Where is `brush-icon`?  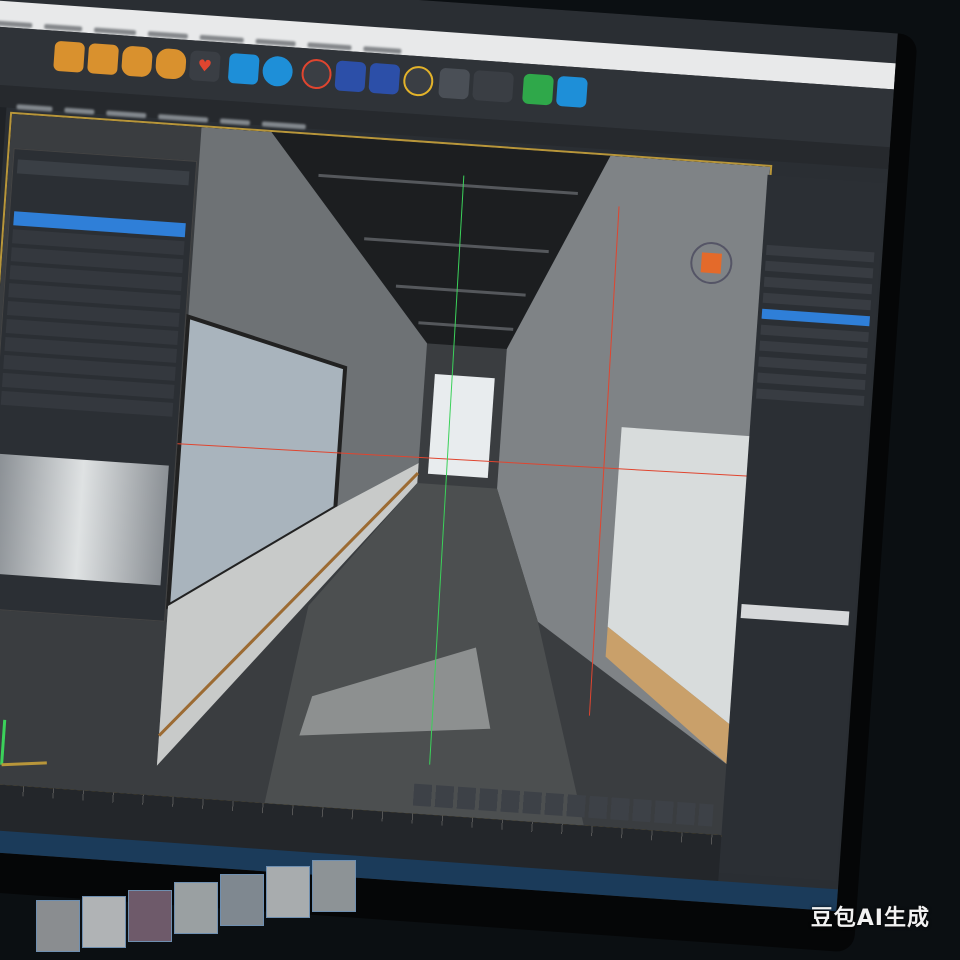 brush-icon is located at coordinates (454, 83).